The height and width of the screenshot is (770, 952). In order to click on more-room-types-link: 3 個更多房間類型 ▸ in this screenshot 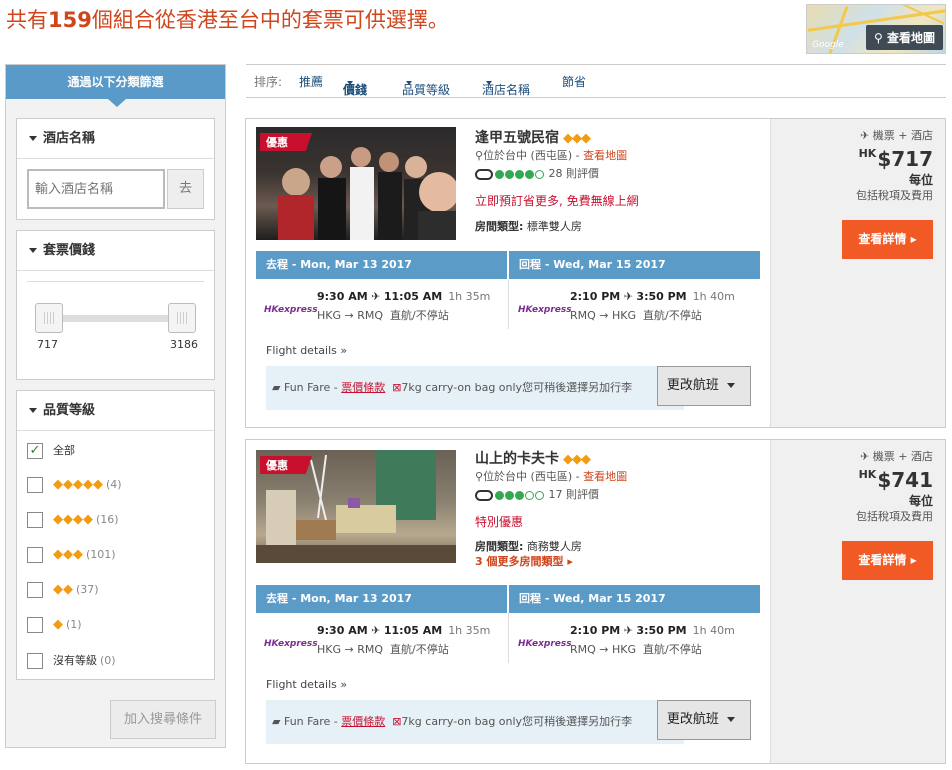, I will do `click(524, 561)`.